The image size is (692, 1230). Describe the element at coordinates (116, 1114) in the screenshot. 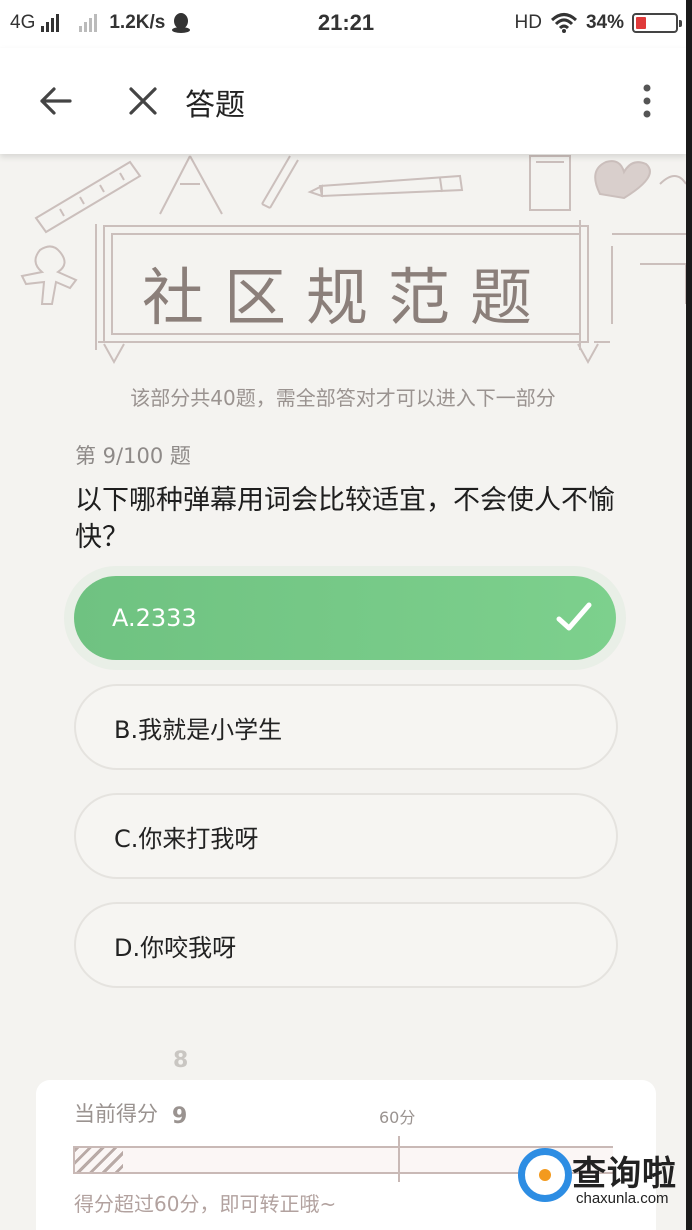

I see `score-label: 当前得分` at that location.